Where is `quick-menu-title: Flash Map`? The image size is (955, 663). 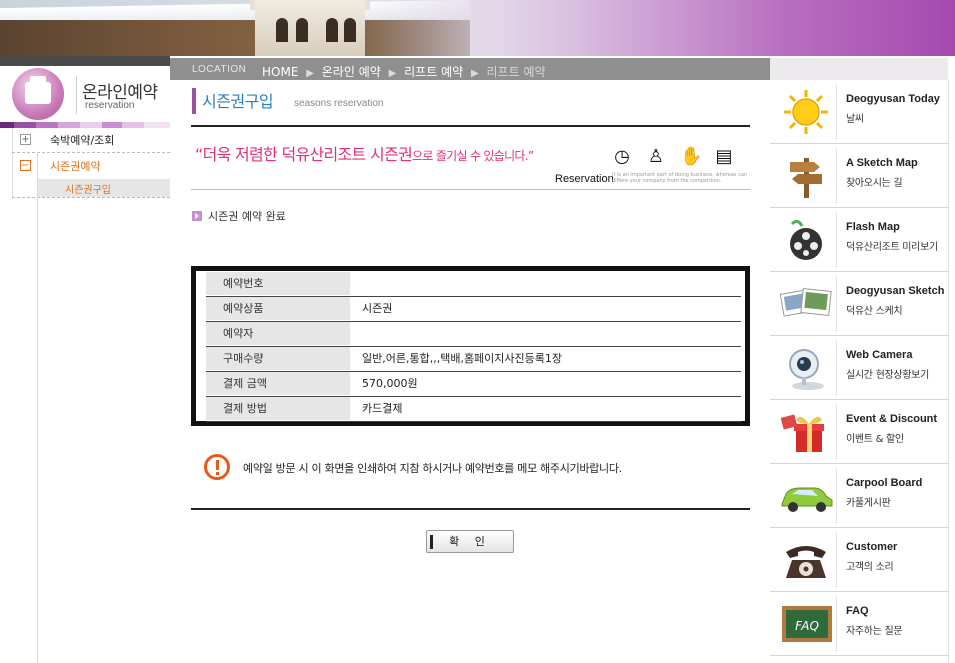 quick-menu-title: Flash Map is located at coordinates (873, 227).